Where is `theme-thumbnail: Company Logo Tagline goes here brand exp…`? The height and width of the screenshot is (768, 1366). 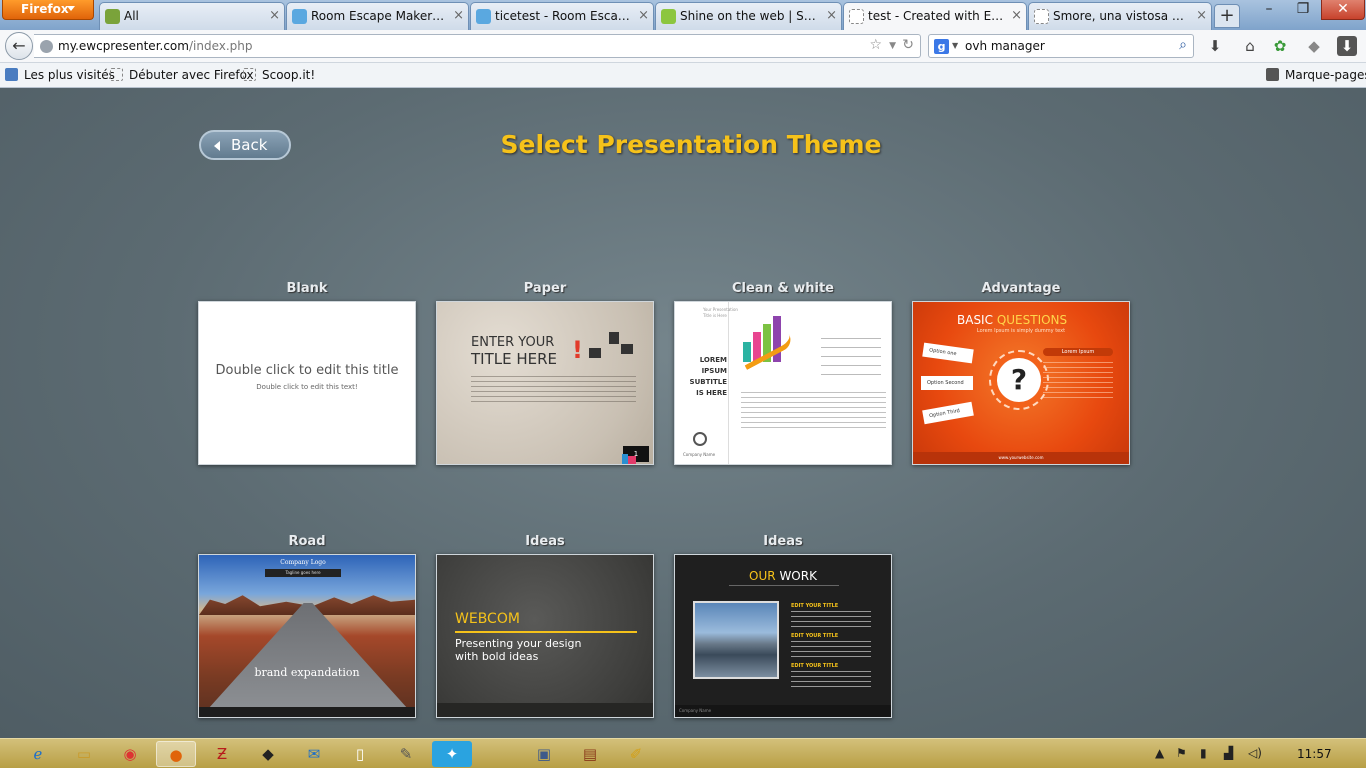
theme-thumbnail: Company Logo Tagline goes here brand exp… is located at coordinates (307, 636).